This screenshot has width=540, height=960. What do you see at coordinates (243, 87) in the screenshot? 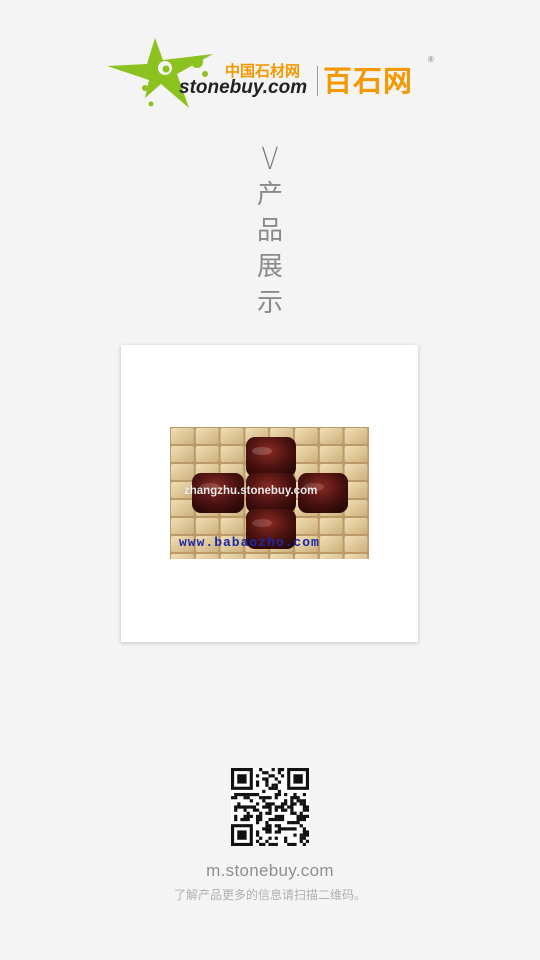
I see `logo-domain-text: stonebuy.com` at bounding box center [243, 87].